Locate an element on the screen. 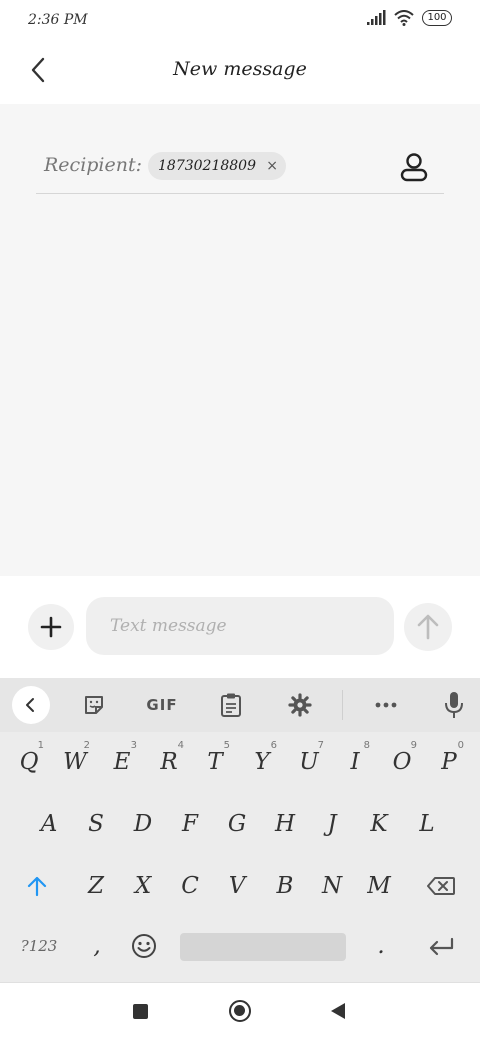 The image size is (480, 1040). clipboard-button is located at coordinates (231, 705).